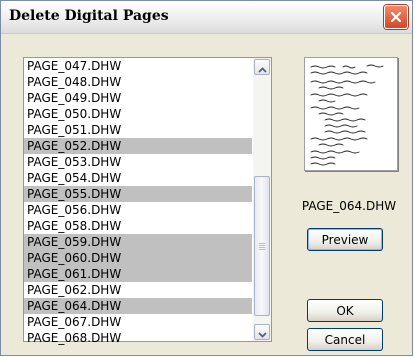 Image resolution: width=415 pixels, height=358 pixels. What do you see at coordinates (89, 16) in the screenshot?
I see `dialog-title: Delete Digital Pages` at bounding box center [89, 16].